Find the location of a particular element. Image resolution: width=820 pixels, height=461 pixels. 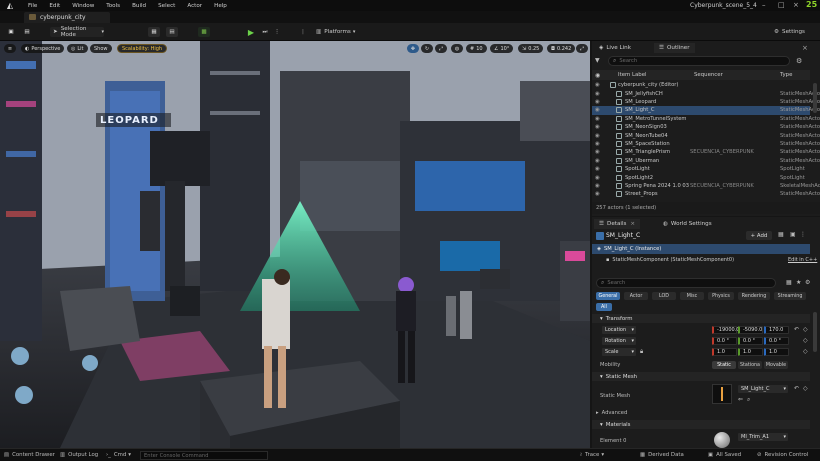

rotation-snap-button: ∠ 10° is located at coordinates (502, 48).